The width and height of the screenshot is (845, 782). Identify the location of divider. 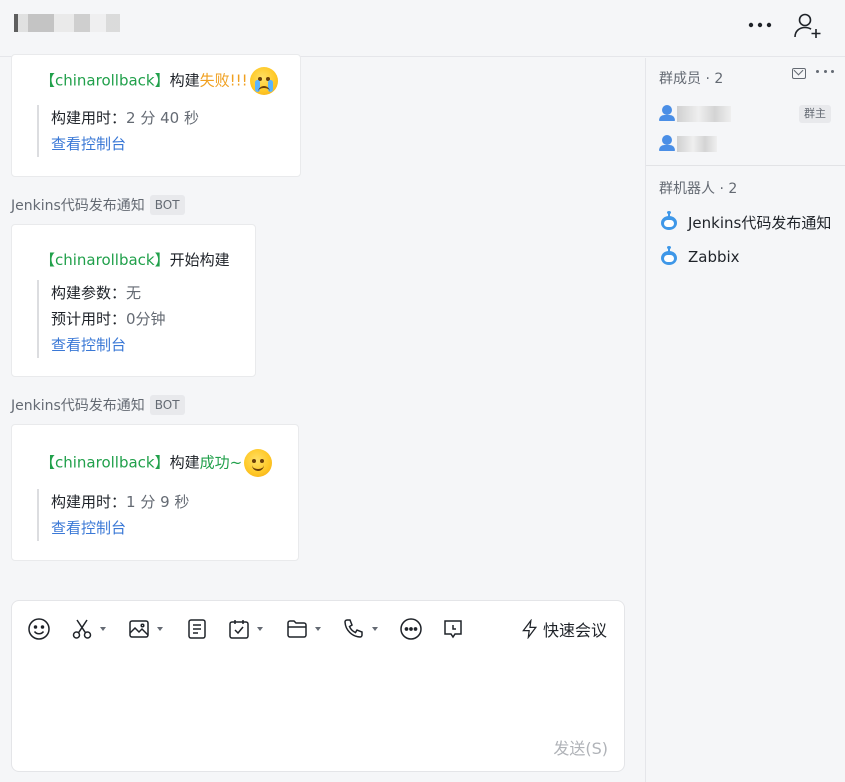
(745, 165).